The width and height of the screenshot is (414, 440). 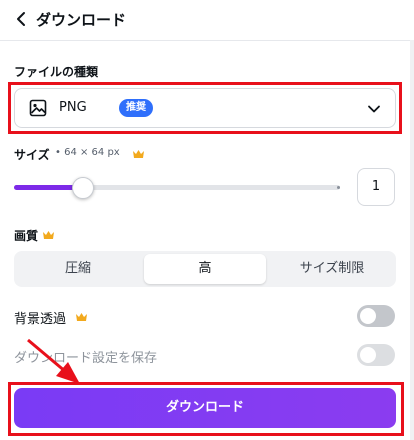 I want to click on red-arrow-annotation, so click(x=53, y=361).